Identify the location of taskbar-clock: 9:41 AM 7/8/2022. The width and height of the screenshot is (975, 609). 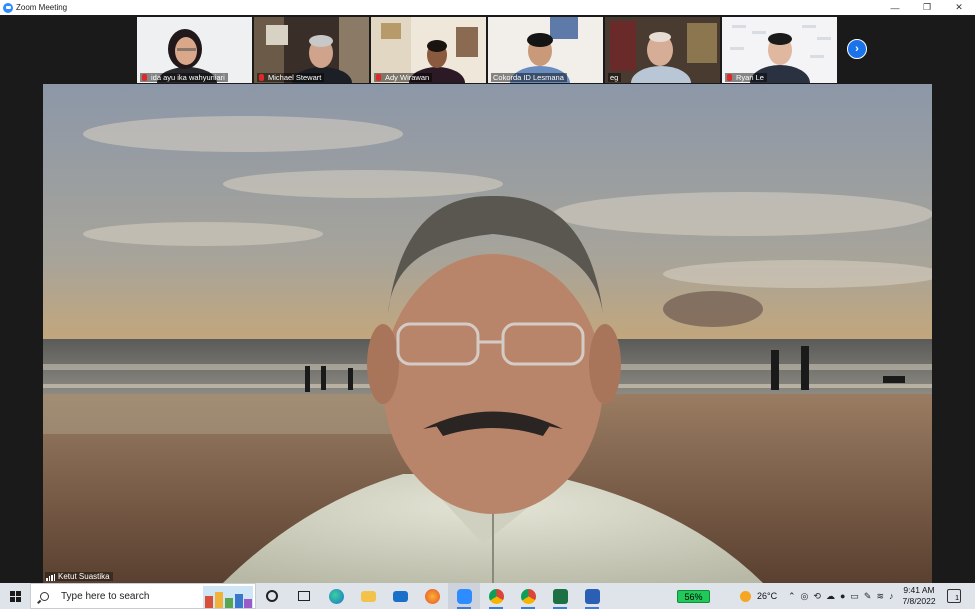
(919, 596).